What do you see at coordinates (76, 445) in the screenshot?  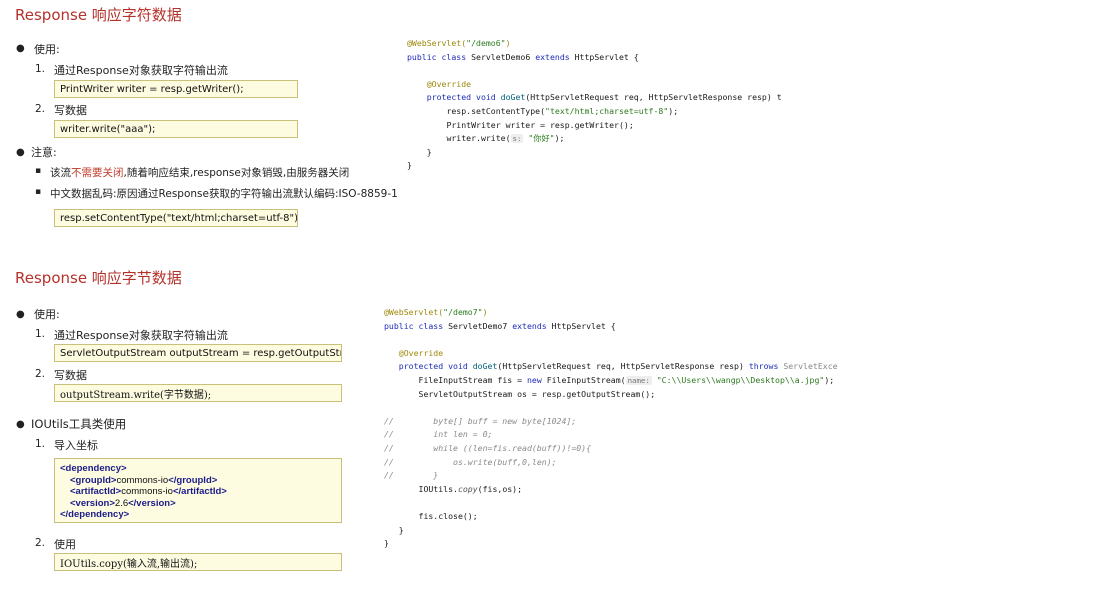 I see `io1-text: 导入坐标` at bounding box center [76, 445].